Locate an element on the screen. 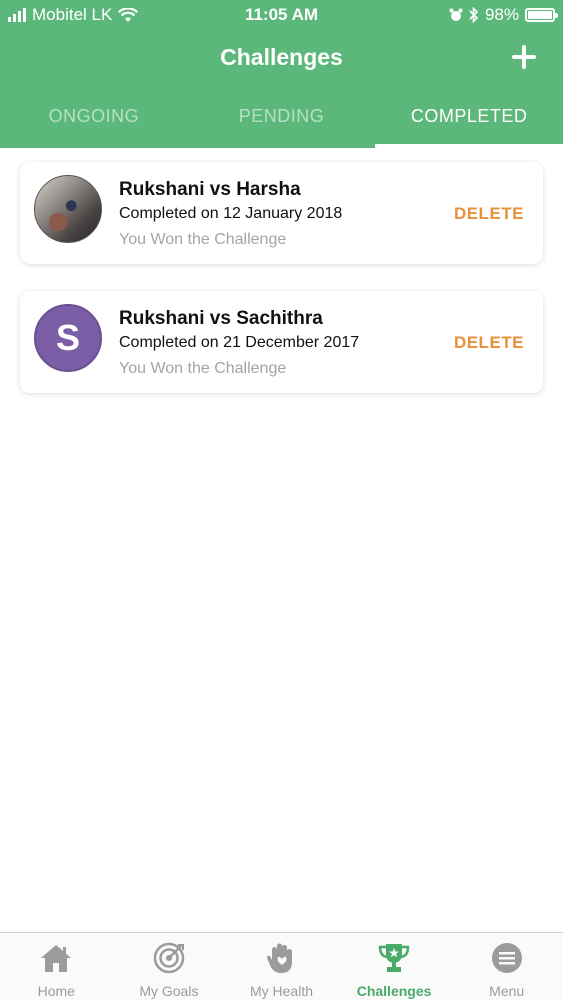 This screenshot has width=563, height=1000. bottom-nav: Home My Goals My Health Challenges Menu is located at coordinates (281, 966).